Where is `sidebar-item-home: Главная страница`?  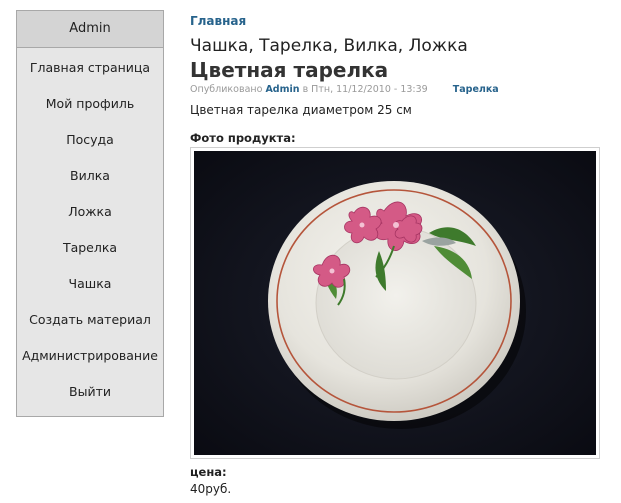 sidebar-item-home: Главная страница is located at coordinates (90, 68).